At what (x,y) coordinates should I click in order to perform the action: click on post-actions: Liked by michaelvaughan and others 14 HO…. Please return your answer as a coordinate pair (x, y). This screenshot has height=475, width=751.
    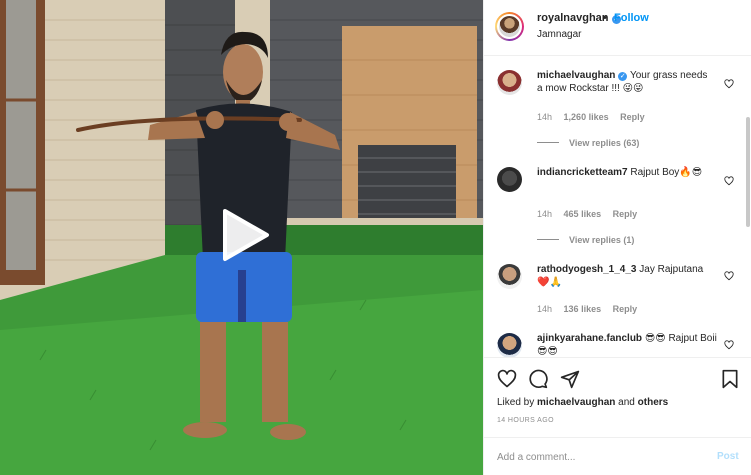
    Looking at the image, I should click on (617, 397).